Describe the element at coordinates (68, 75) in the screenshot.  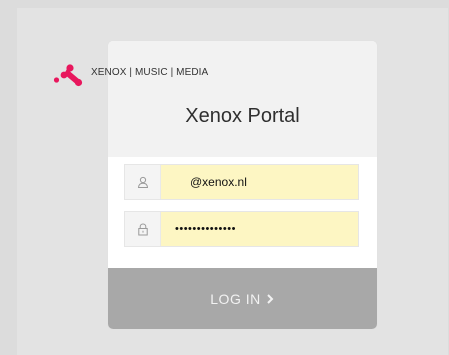
I see `xenox-dots-logo-icon` at that location.